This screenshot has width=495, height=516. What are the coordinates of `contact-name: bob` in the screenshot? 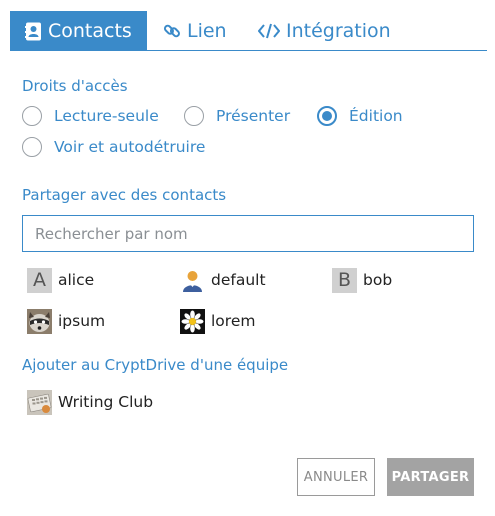 It's located at (378, 280).